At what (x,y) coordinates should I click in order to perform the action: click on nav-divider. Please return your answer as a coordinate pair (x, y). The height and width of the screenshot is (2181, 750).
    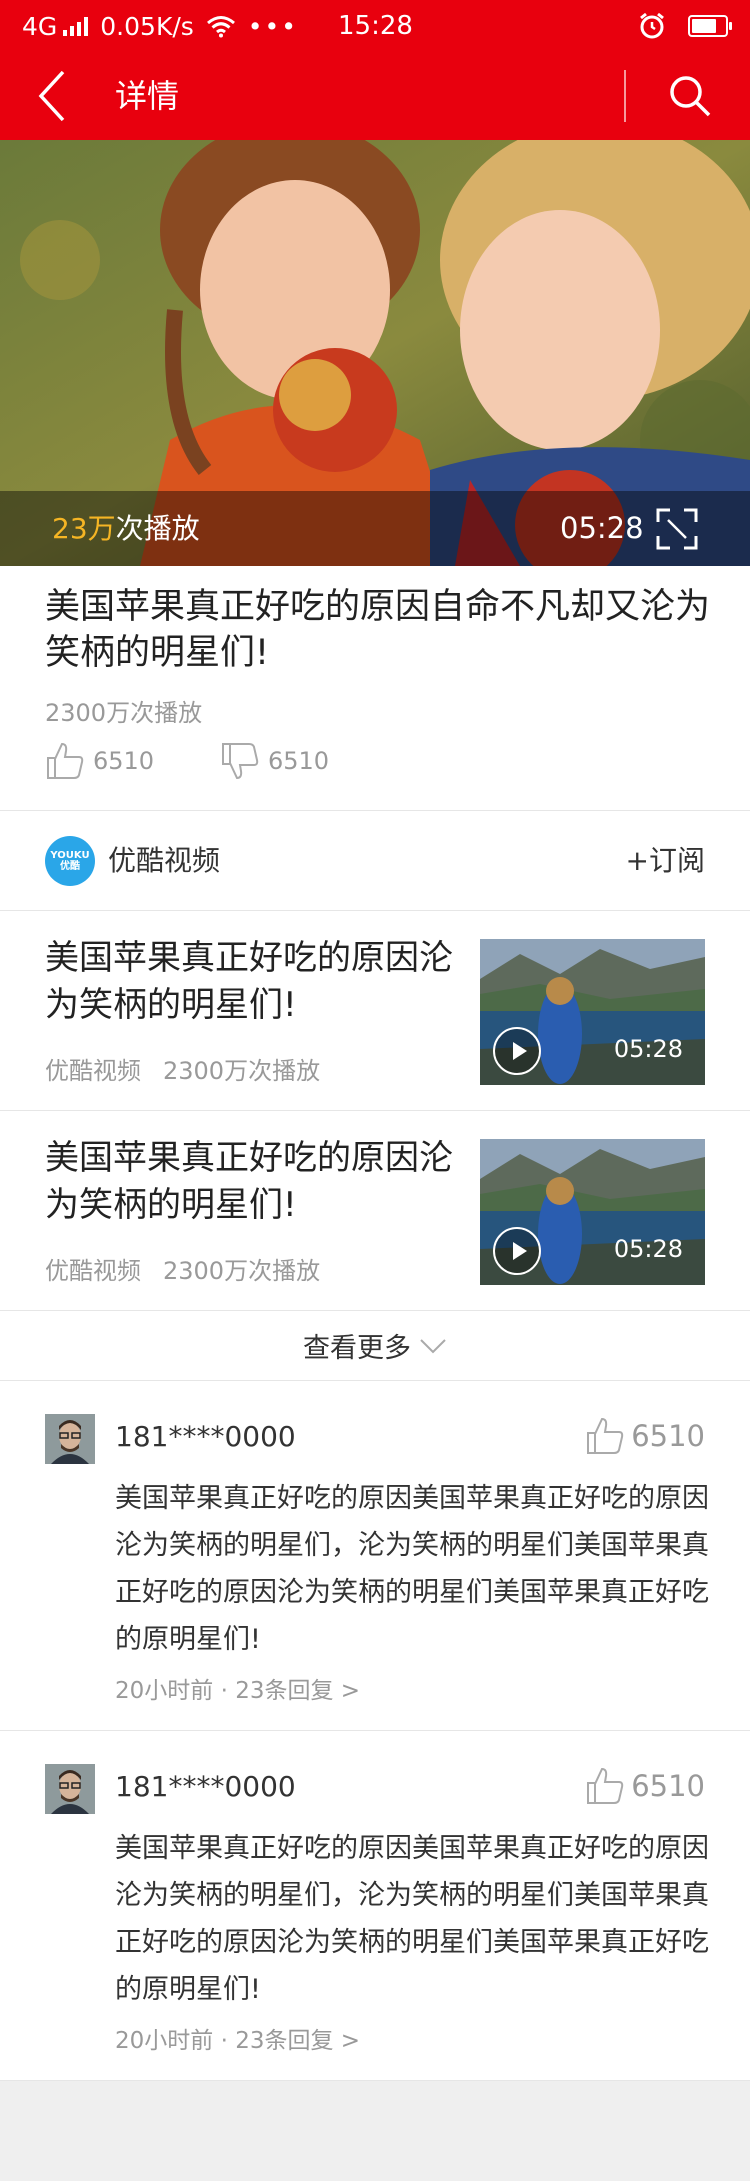
    Looking at the image, I should click on (625, 96).